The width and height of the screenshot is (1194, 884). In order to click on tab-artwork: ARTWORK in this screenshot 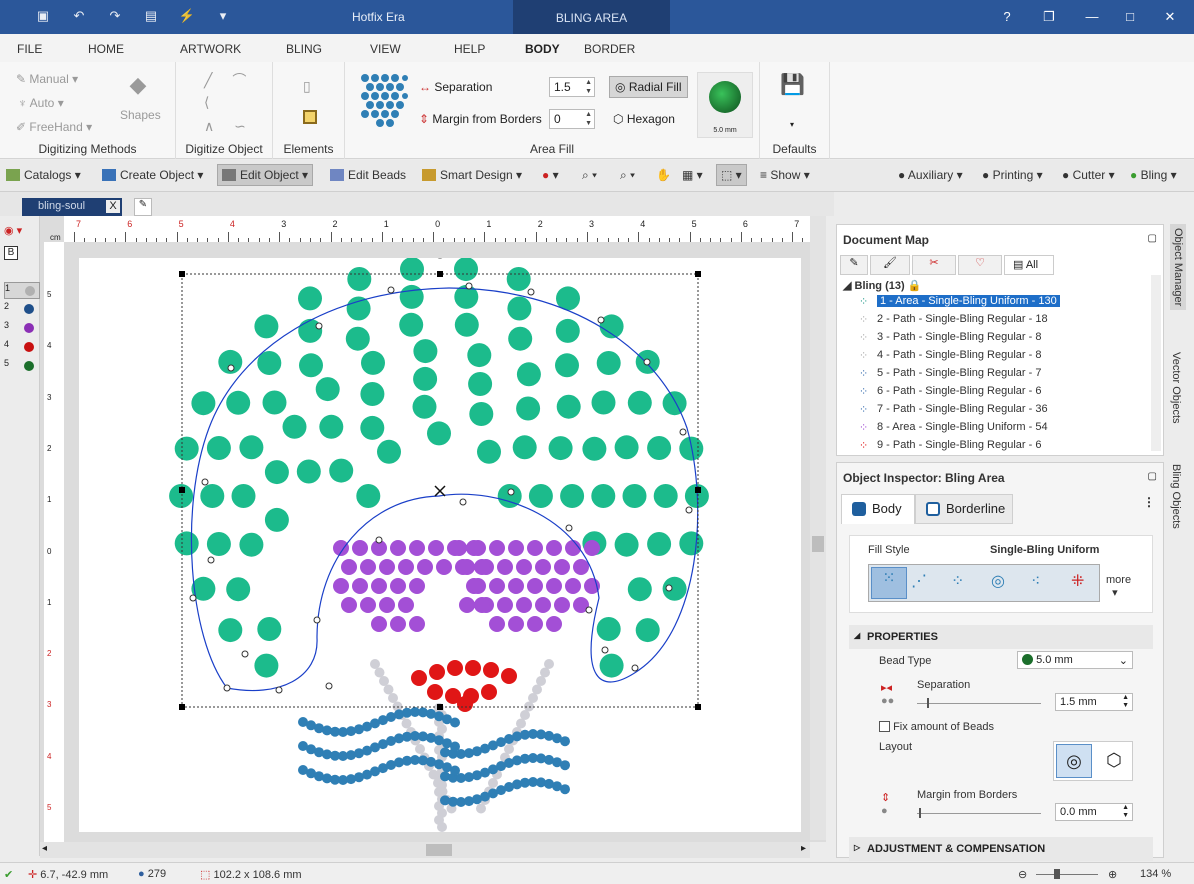, I will do `click(210, 49)`.